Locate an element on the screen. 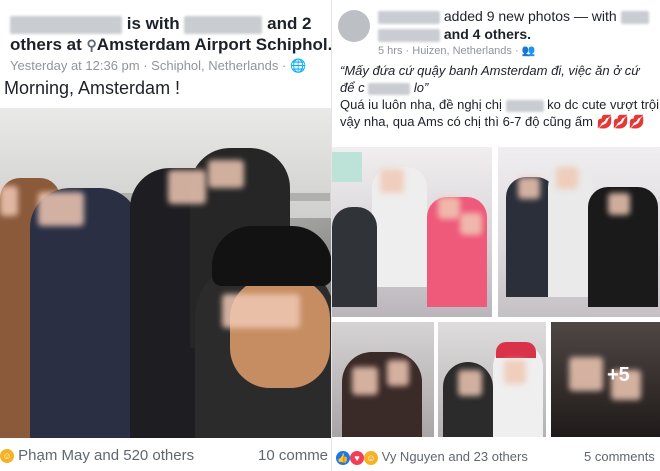 The height and width of the screenshot is (471, 660). right-post-meta: 5 hrs · Huizen, Netherlands · 👥 is located at coordinates (457, 51).